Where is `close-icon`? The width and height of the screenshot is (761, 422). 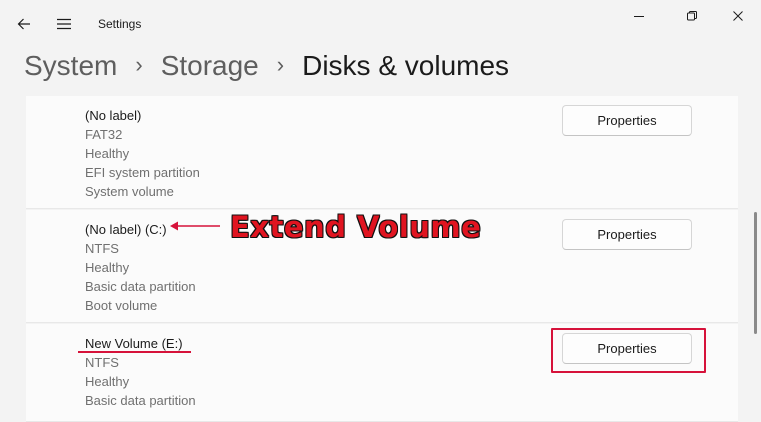 close-icon is located at coordinates (738, 16).